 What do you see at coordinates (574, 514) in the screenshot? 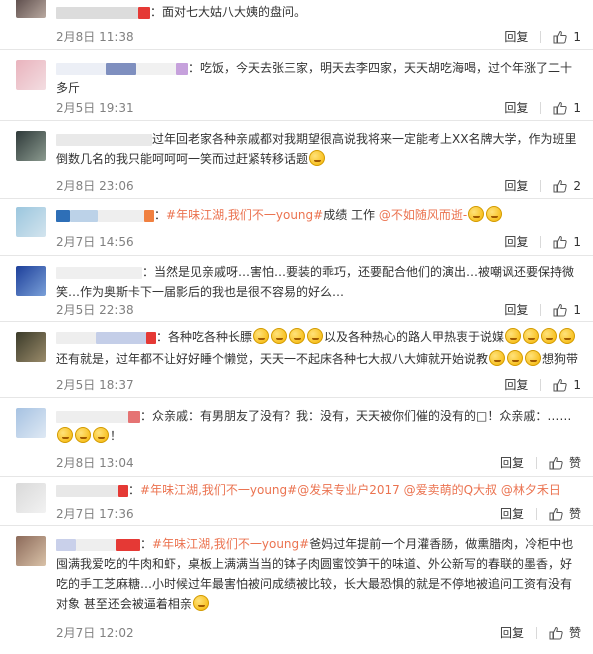
I see `like-count: 赞` at bounding box center [574, 514].